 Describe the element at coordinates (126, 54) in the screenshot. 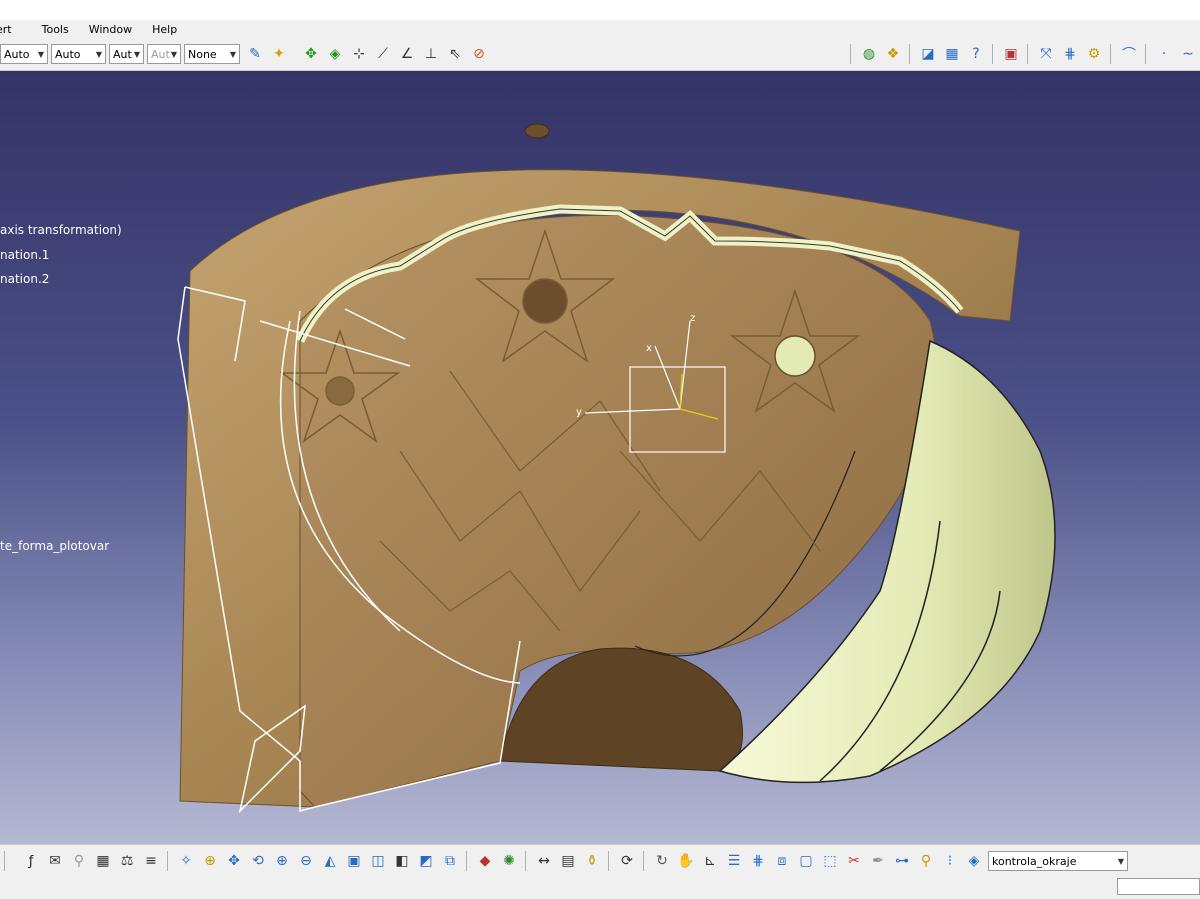

I see `line-thickness-combo: Aut ▼` at that location.